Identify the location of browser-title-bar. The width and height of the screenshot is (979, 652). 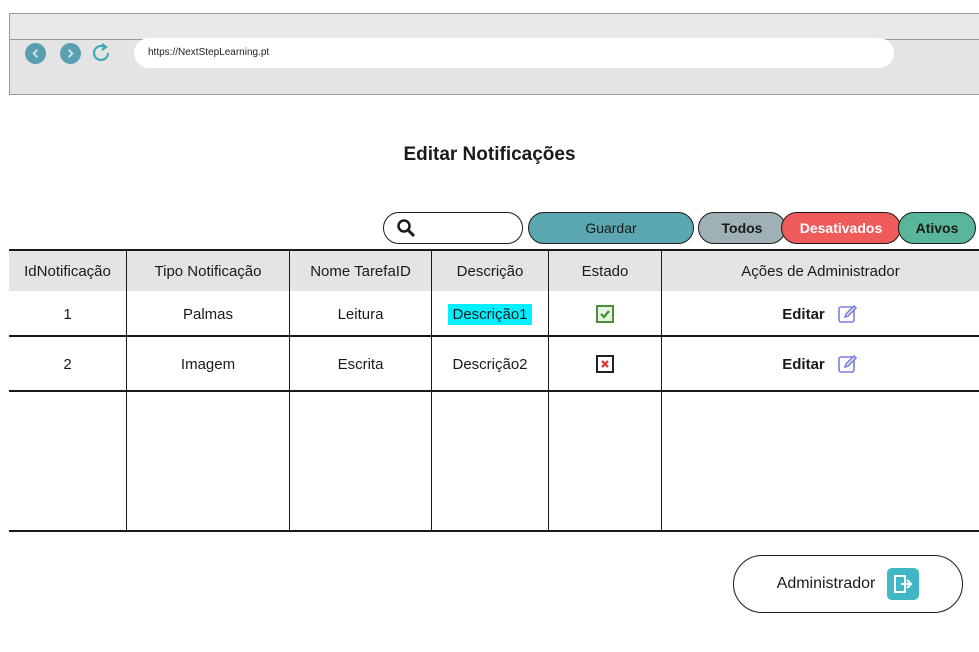
(494, 27).